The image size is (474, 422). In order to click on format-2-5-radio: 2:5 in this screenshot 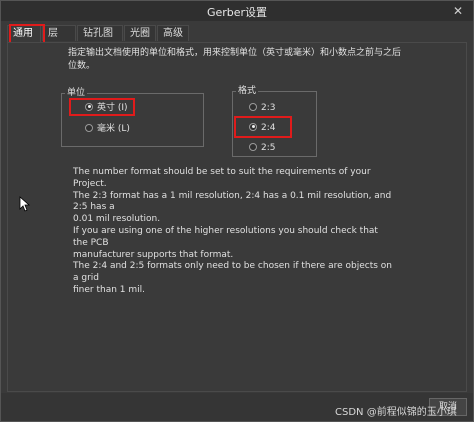, I will do `click(262, 148)`.